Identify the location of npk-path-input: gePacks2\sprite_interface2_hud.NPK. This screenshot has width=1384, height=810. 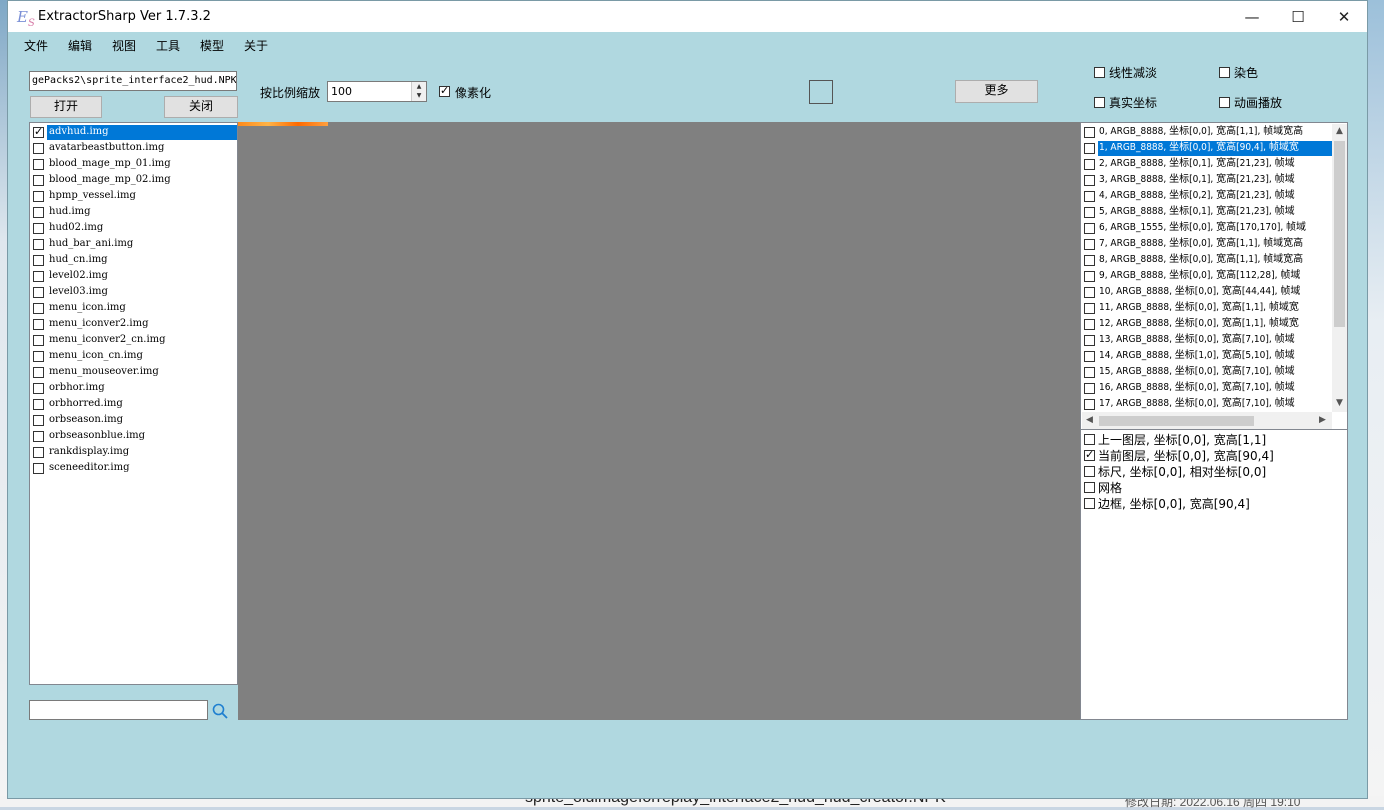
(133, 81).